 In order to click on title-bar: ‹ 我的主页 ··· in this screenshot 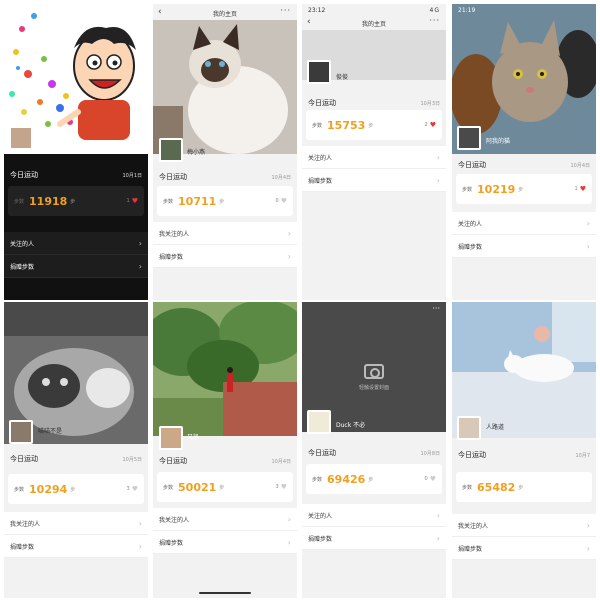, I will do `click(374, 23)`.